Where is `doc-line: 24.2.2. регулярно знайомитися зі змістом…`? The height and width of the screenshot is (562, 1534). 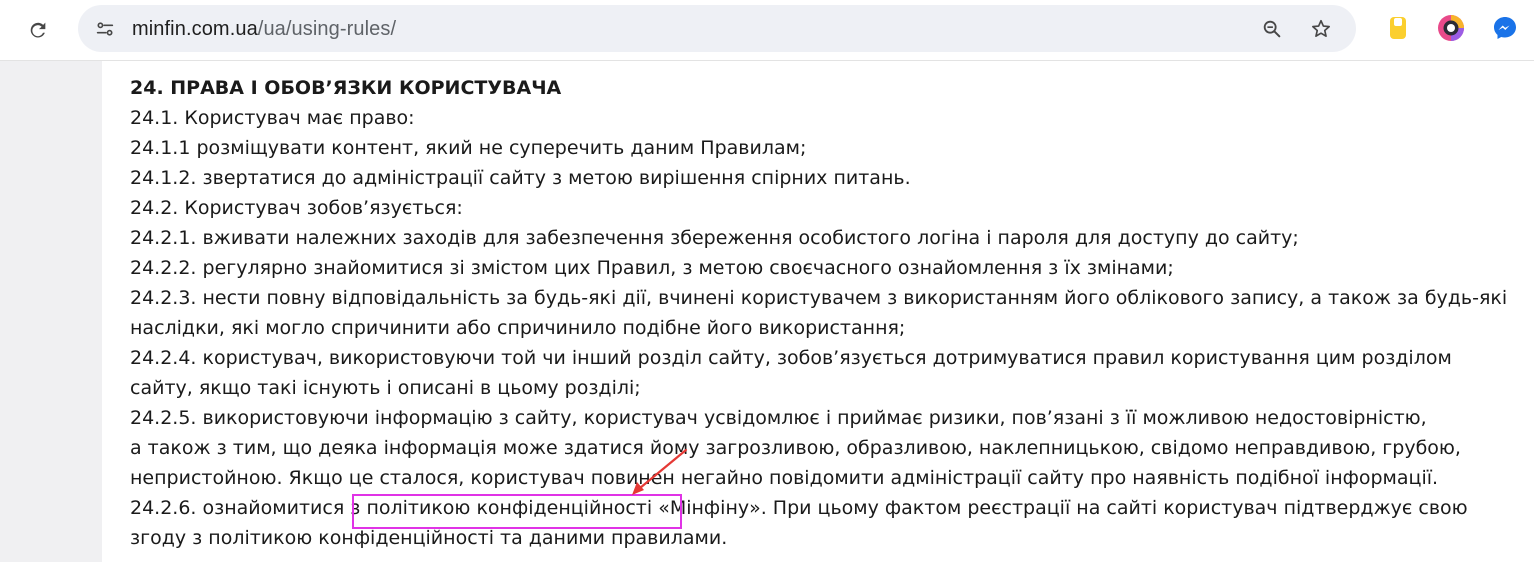
doc-line: 24.2.2. регулярно знайомитися зі змістом… is located at coordinates (652, 268).